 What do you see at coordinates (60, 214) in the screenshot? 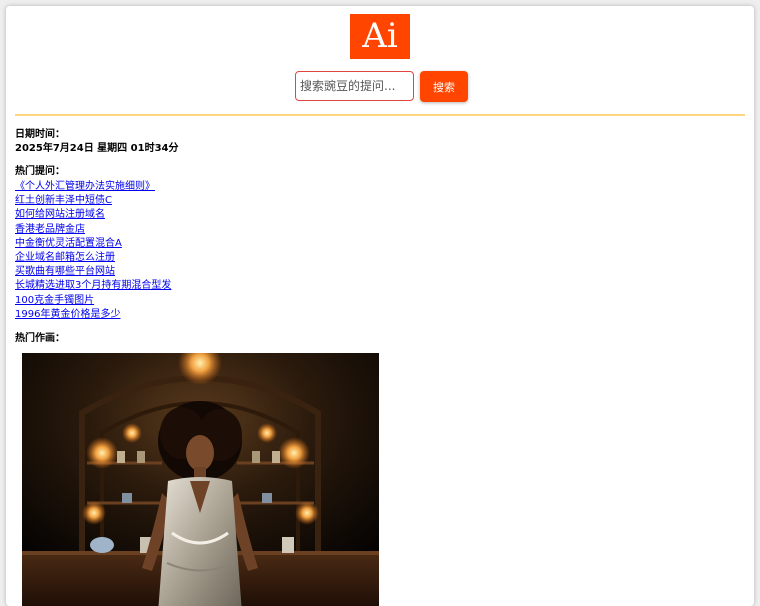
I see `hot-question-link: 如何给网站注册域名` at bounding box center [60, 214].